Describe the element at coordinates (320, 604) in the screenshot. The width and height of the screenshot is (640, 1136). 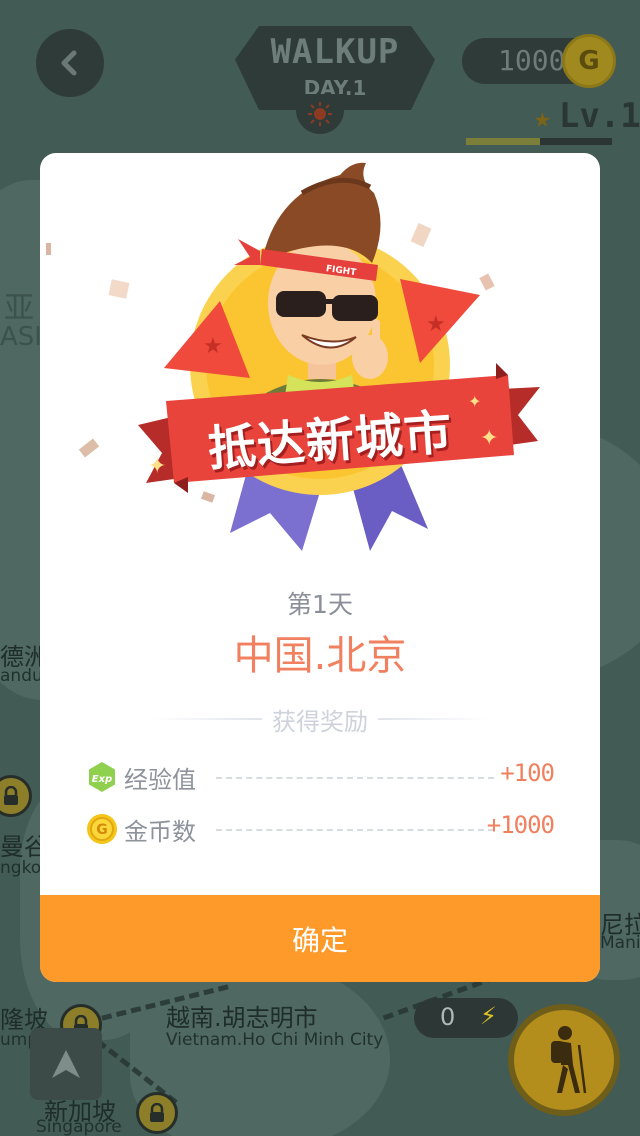
I see `day-label: 第1天` at that location.